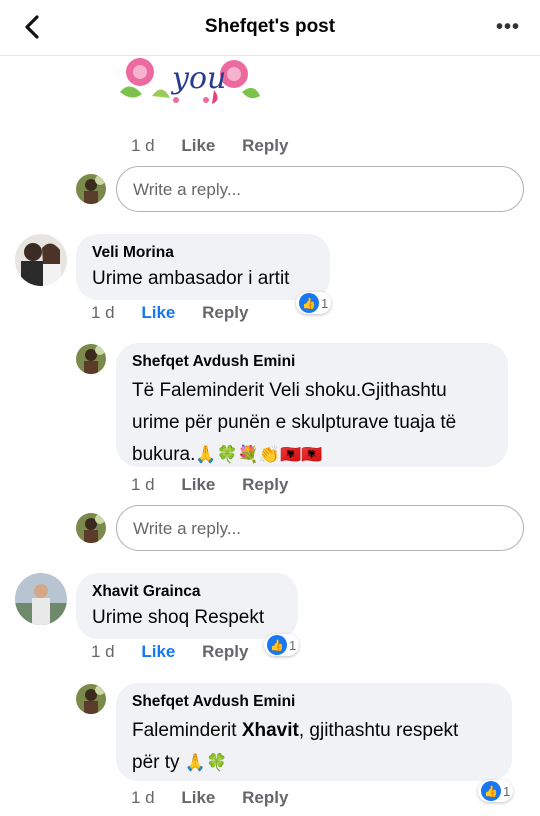 The image size is (540, 816). Describe the element at coordinates (203, 253) in the screenshot. I see `comment-author: Veli Morina` at that location.